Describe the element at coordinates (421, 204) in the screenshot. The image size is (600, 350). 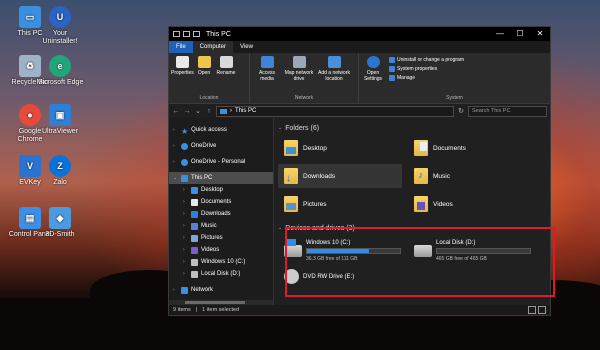
I see `videos-folder-icon` at that location.